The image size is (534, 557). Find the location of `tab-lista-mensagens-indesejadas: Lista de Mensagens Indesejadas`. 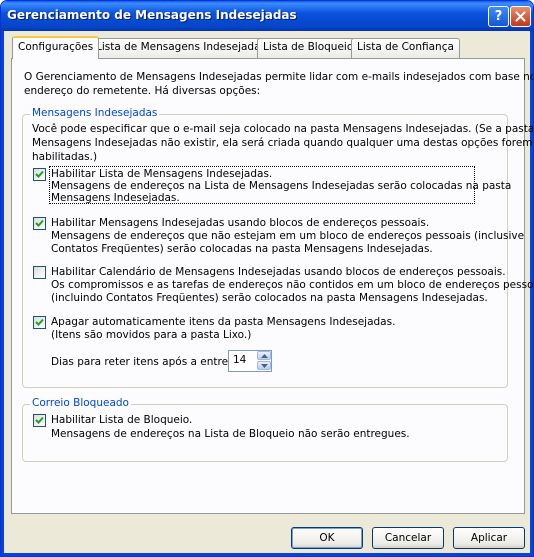

tab-lista-mensagens-indesejadas: Lista de Mensagens Indesejadas is located at coordinates (181, 48).